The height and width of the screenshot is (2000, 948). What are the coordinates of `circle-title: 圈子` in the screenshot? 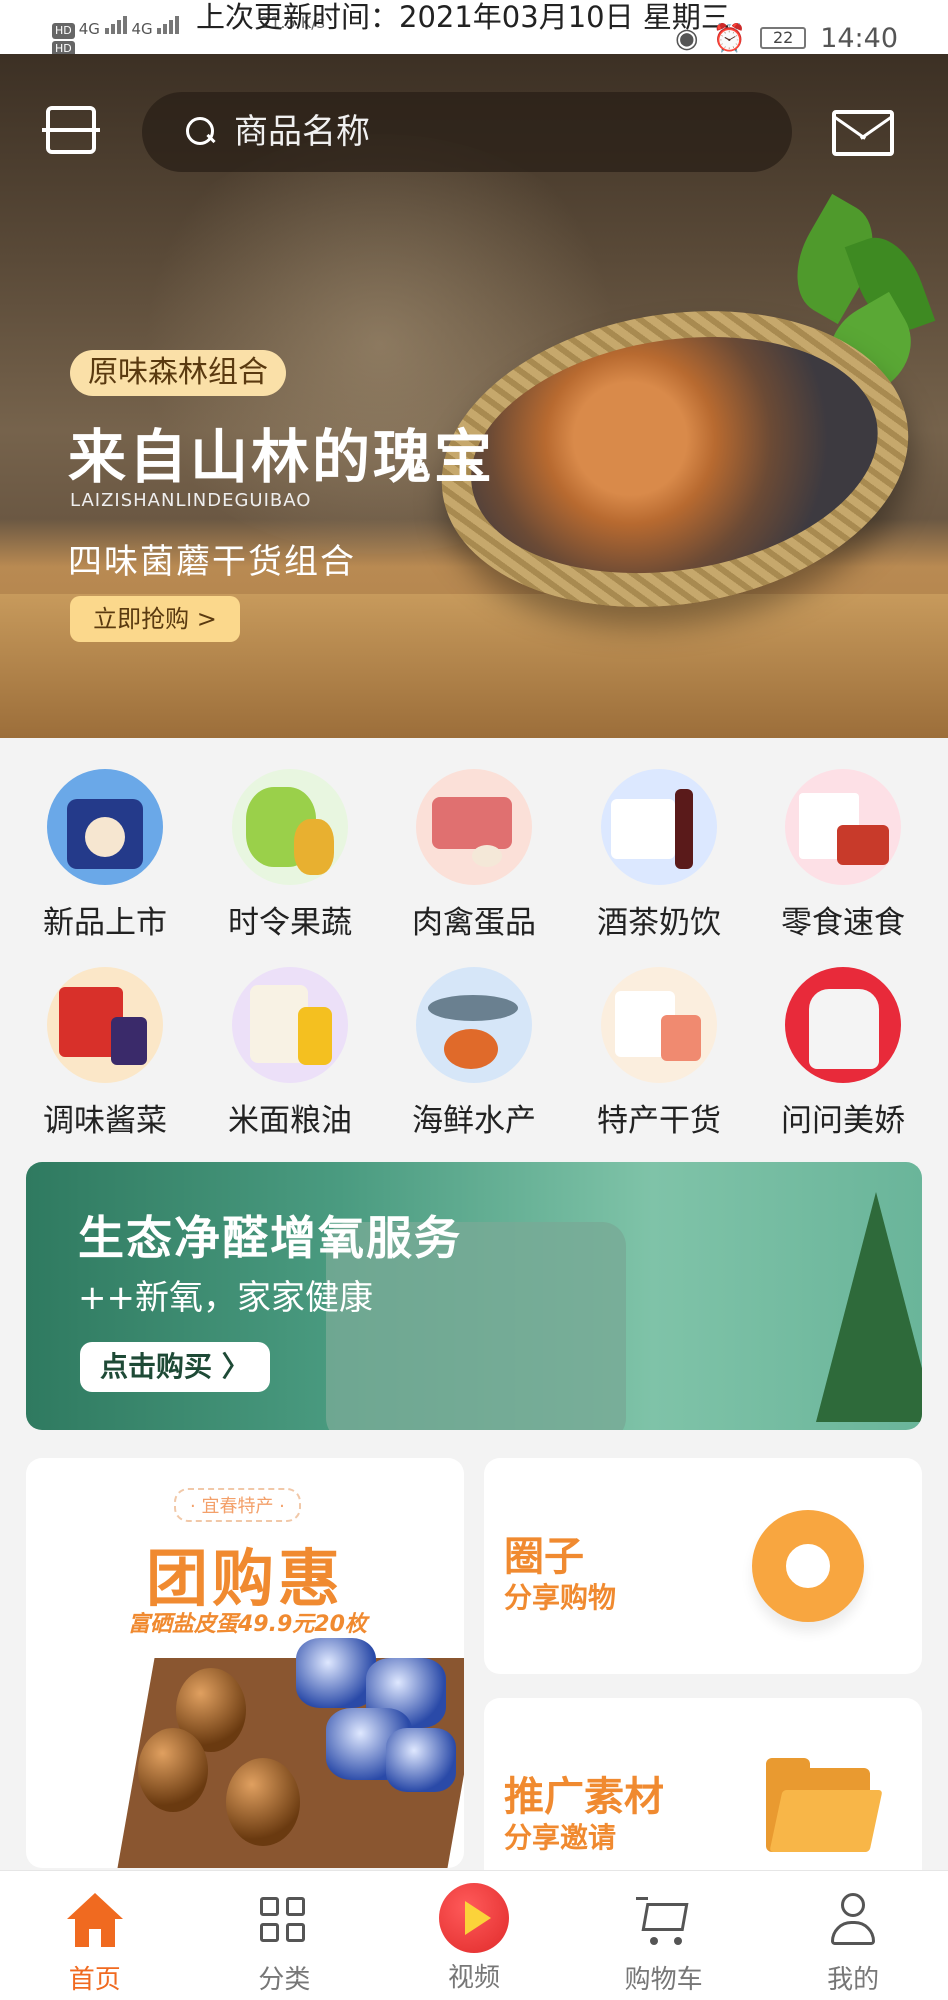 It's located at (544, 1557).